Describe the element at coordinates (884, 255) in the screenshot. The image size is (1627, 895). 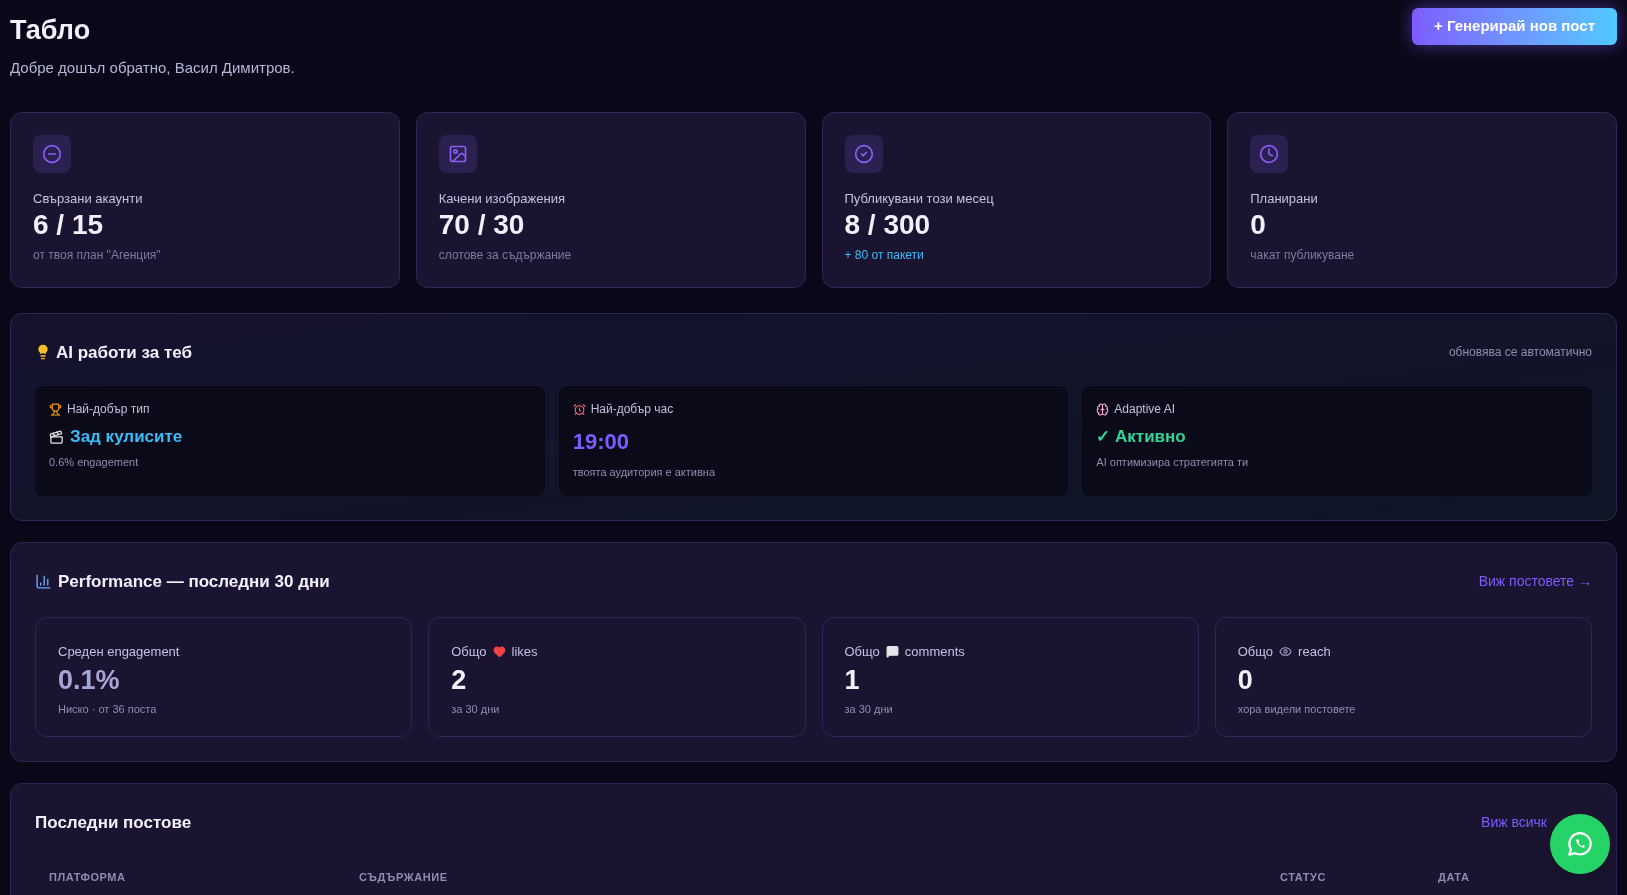
I see `stat-note: + 80 от пакети` at that location.